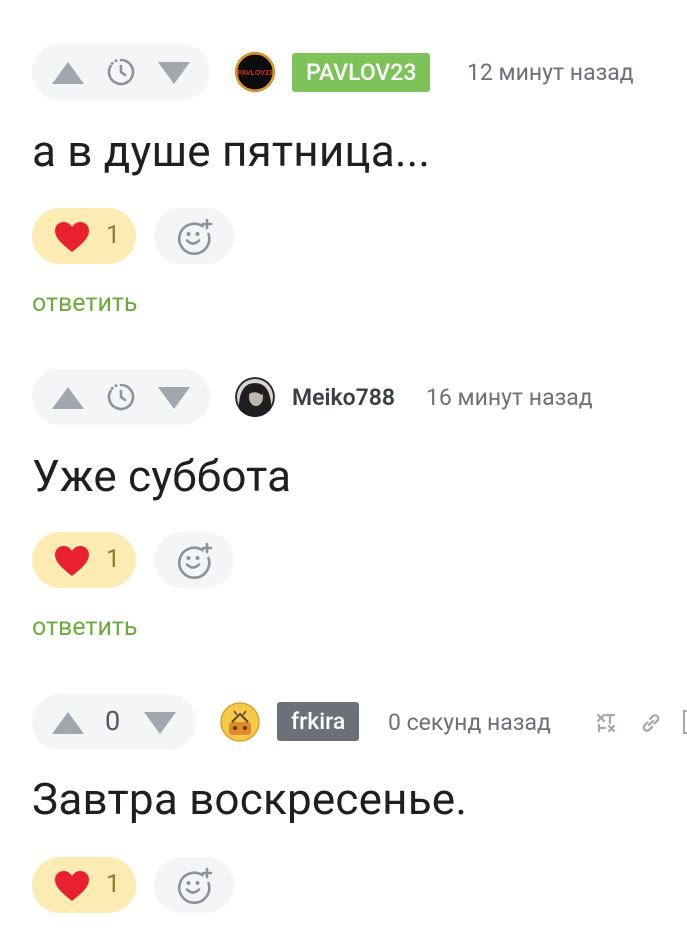  Describe the element at coordinates (318, 721) in the screenshot. I see `author-username: frkira` at that location.